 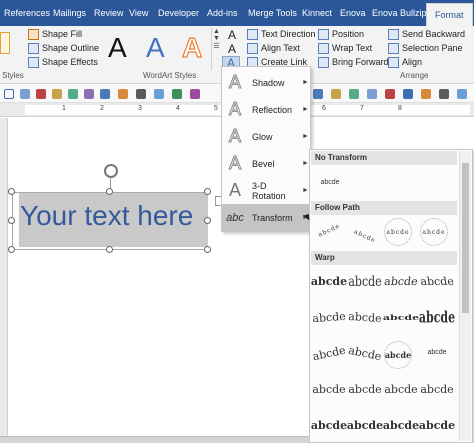 What do you see at coordinates (437, 389) in the screenshot?
I see `warp-wave-2: abcde` at bounding box center [437, 389].